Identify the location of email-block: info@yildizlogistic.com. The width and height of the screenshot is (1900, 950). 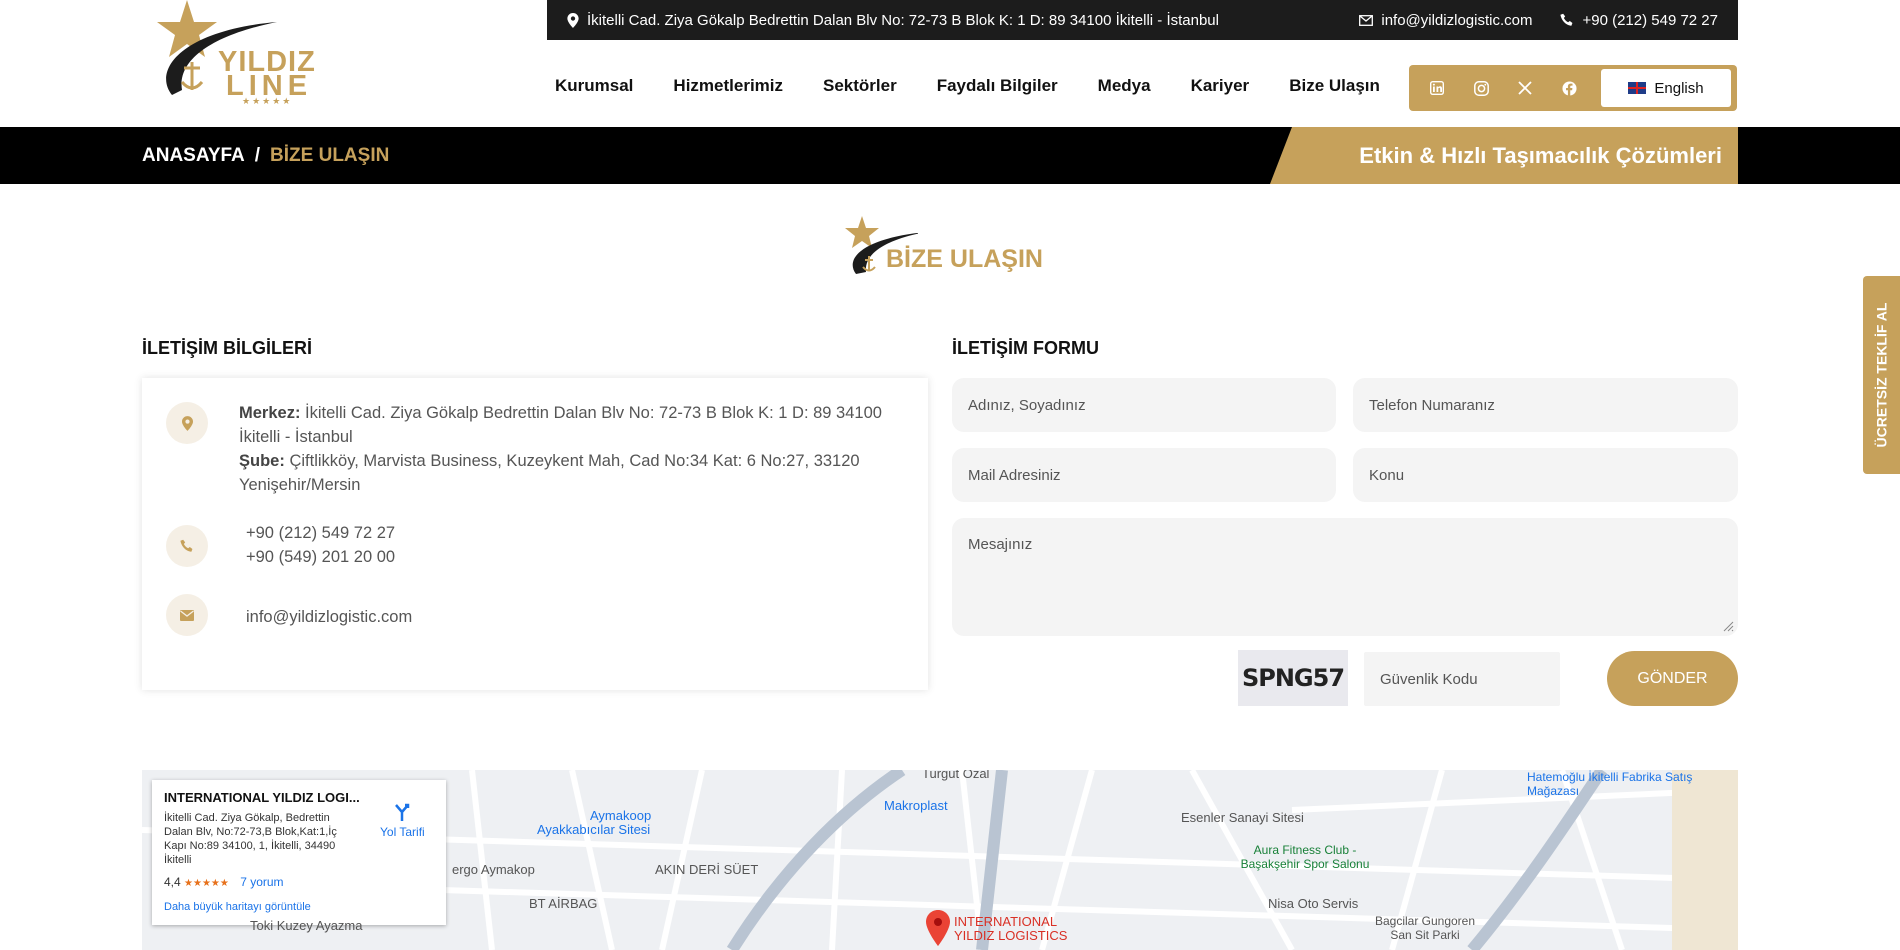
(329, 617).